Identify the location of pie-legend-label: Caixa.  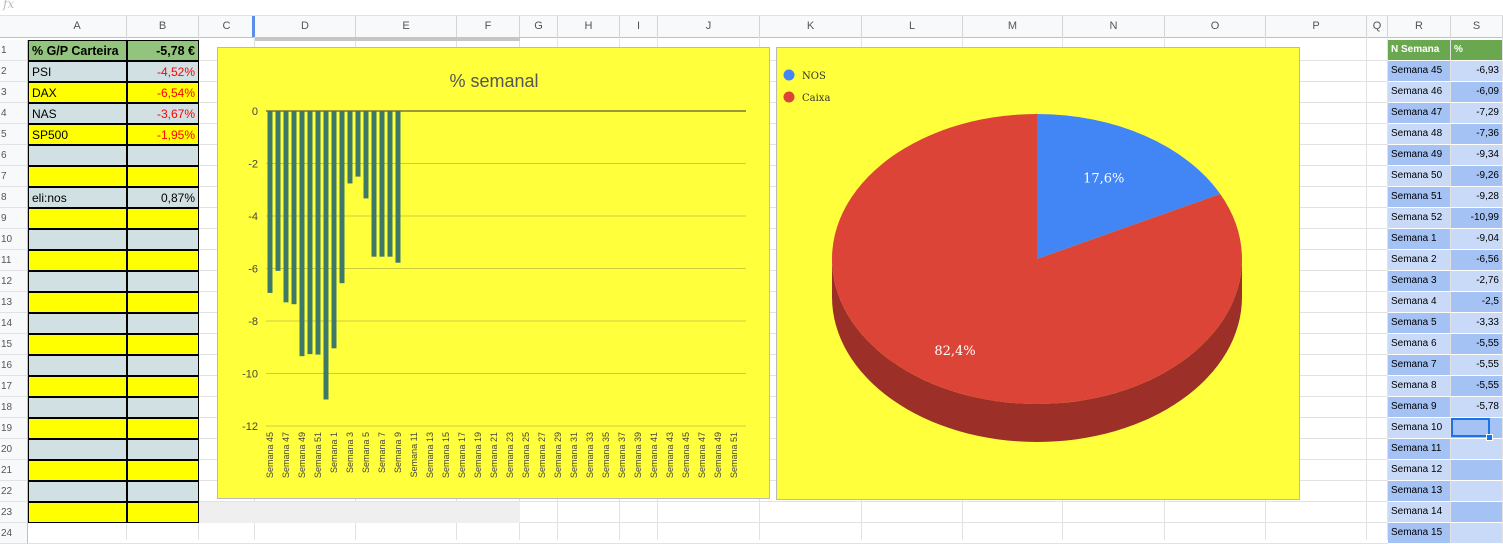
(816, 98).